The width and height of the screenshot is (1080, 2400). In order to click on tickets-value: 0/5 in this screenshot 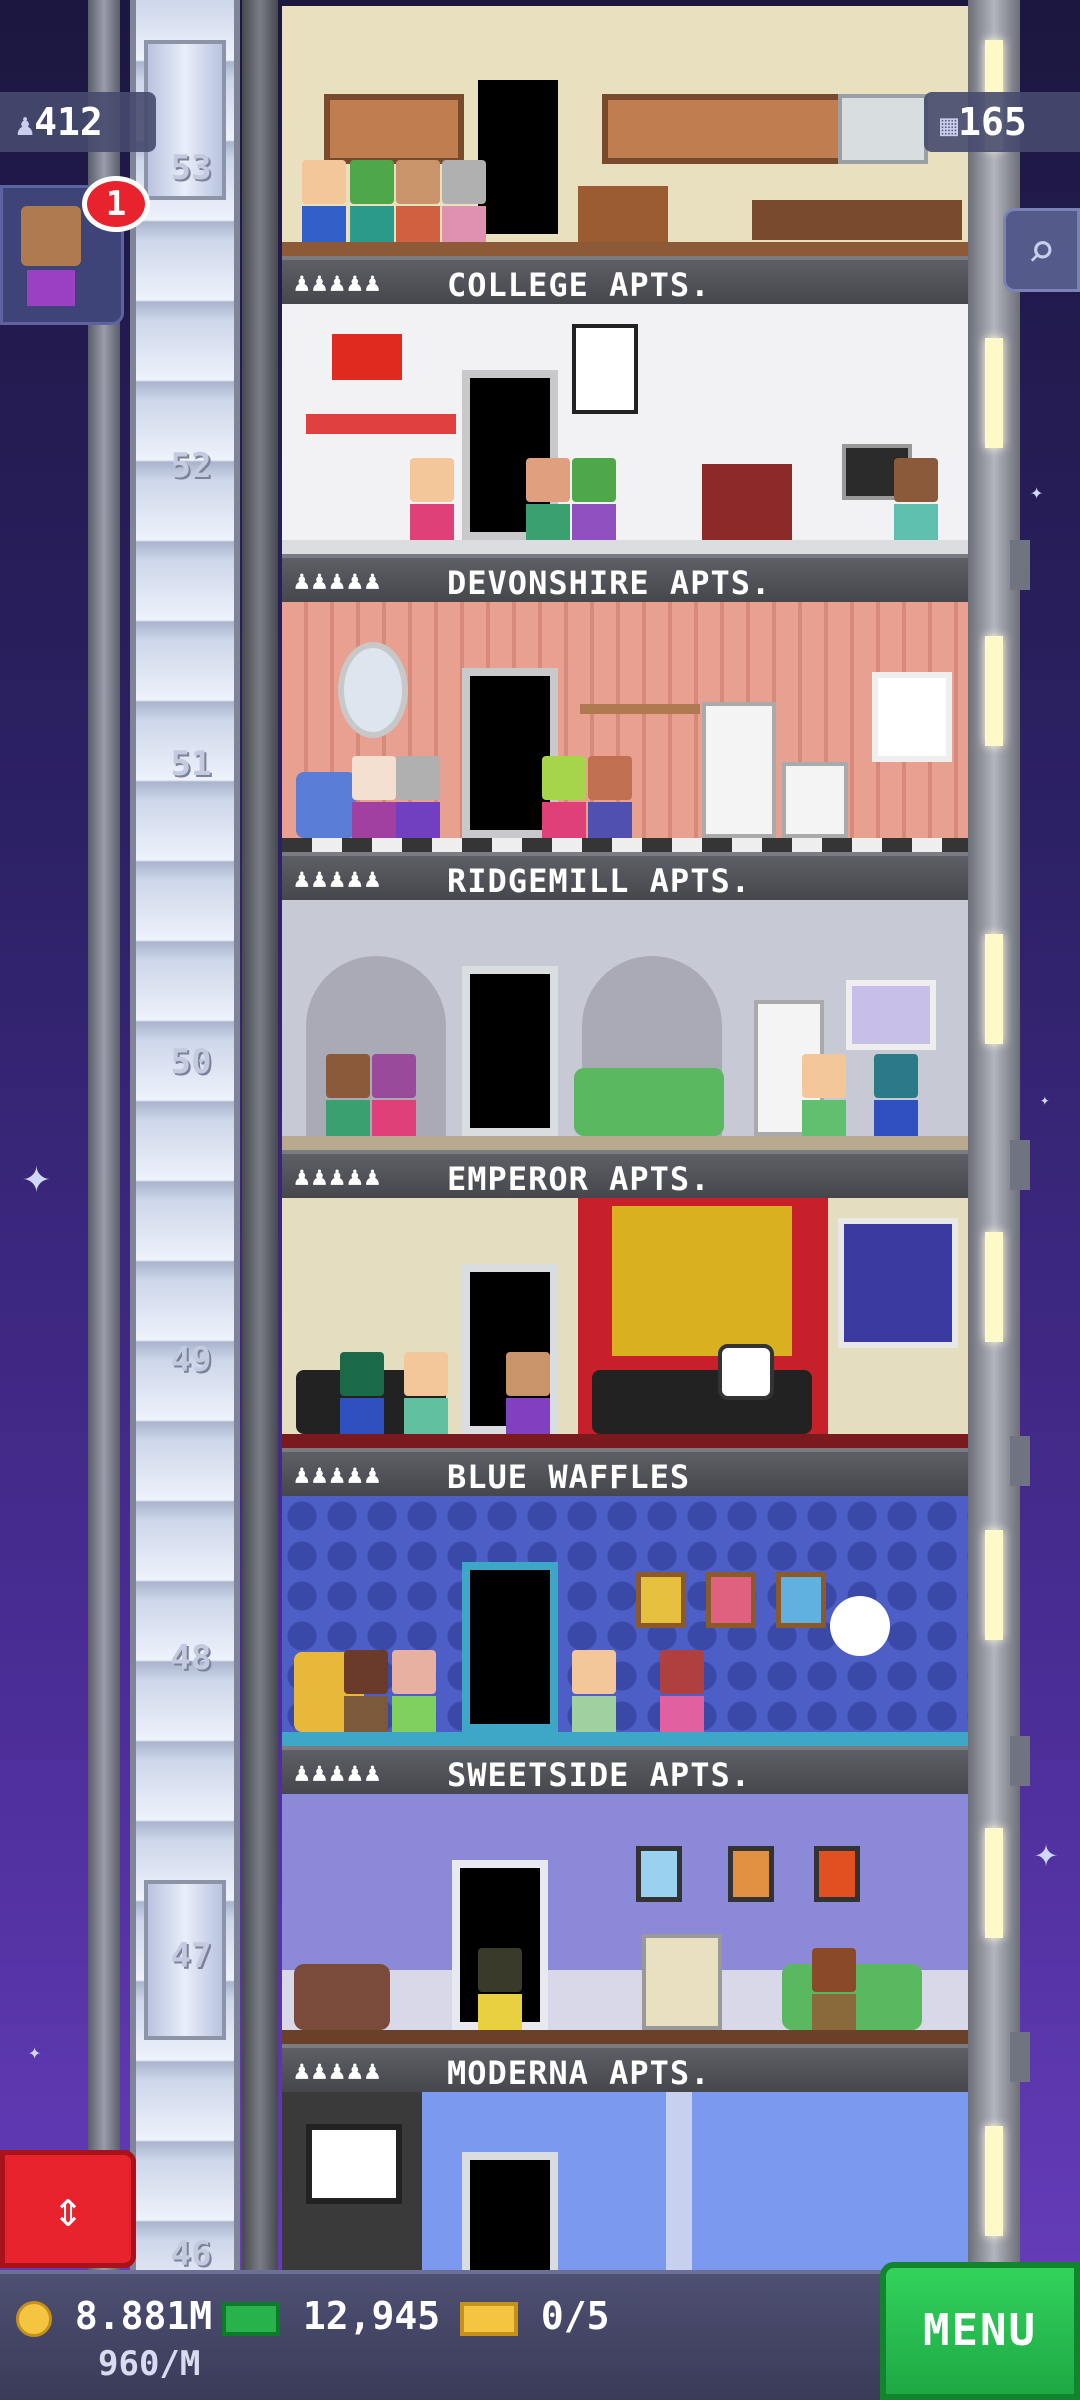, I will do `click(575, 2316)`.